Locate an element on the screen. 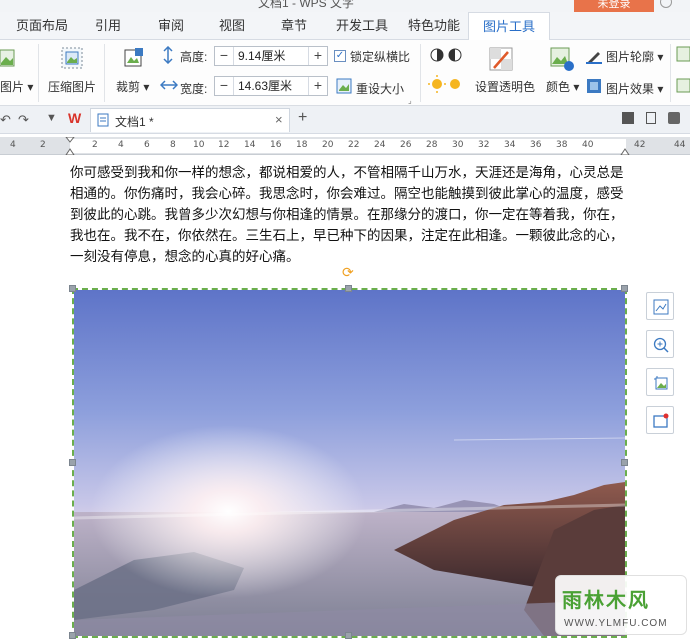 The image size is (690, 641). resize-handle-left is located at coordinates (72, 462).